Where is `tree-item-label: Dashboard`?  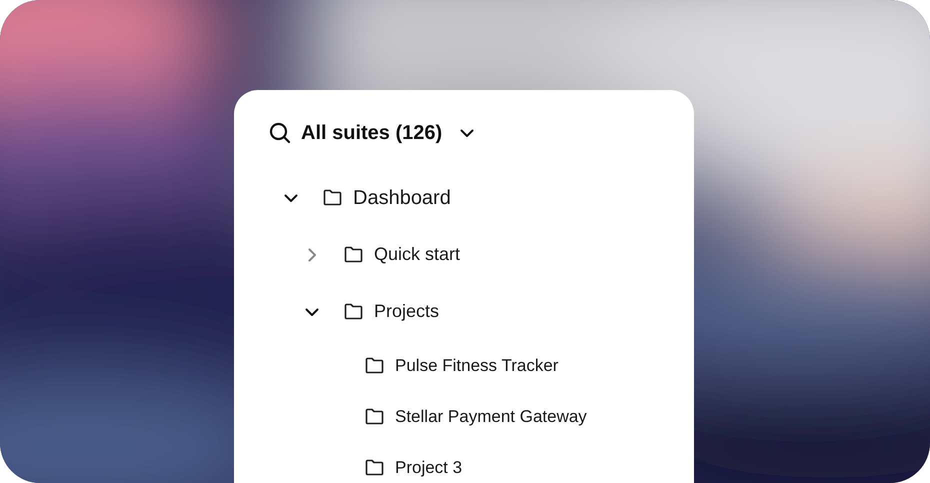 tree-item-label: Dashboard is located at coordinates (402, 197).